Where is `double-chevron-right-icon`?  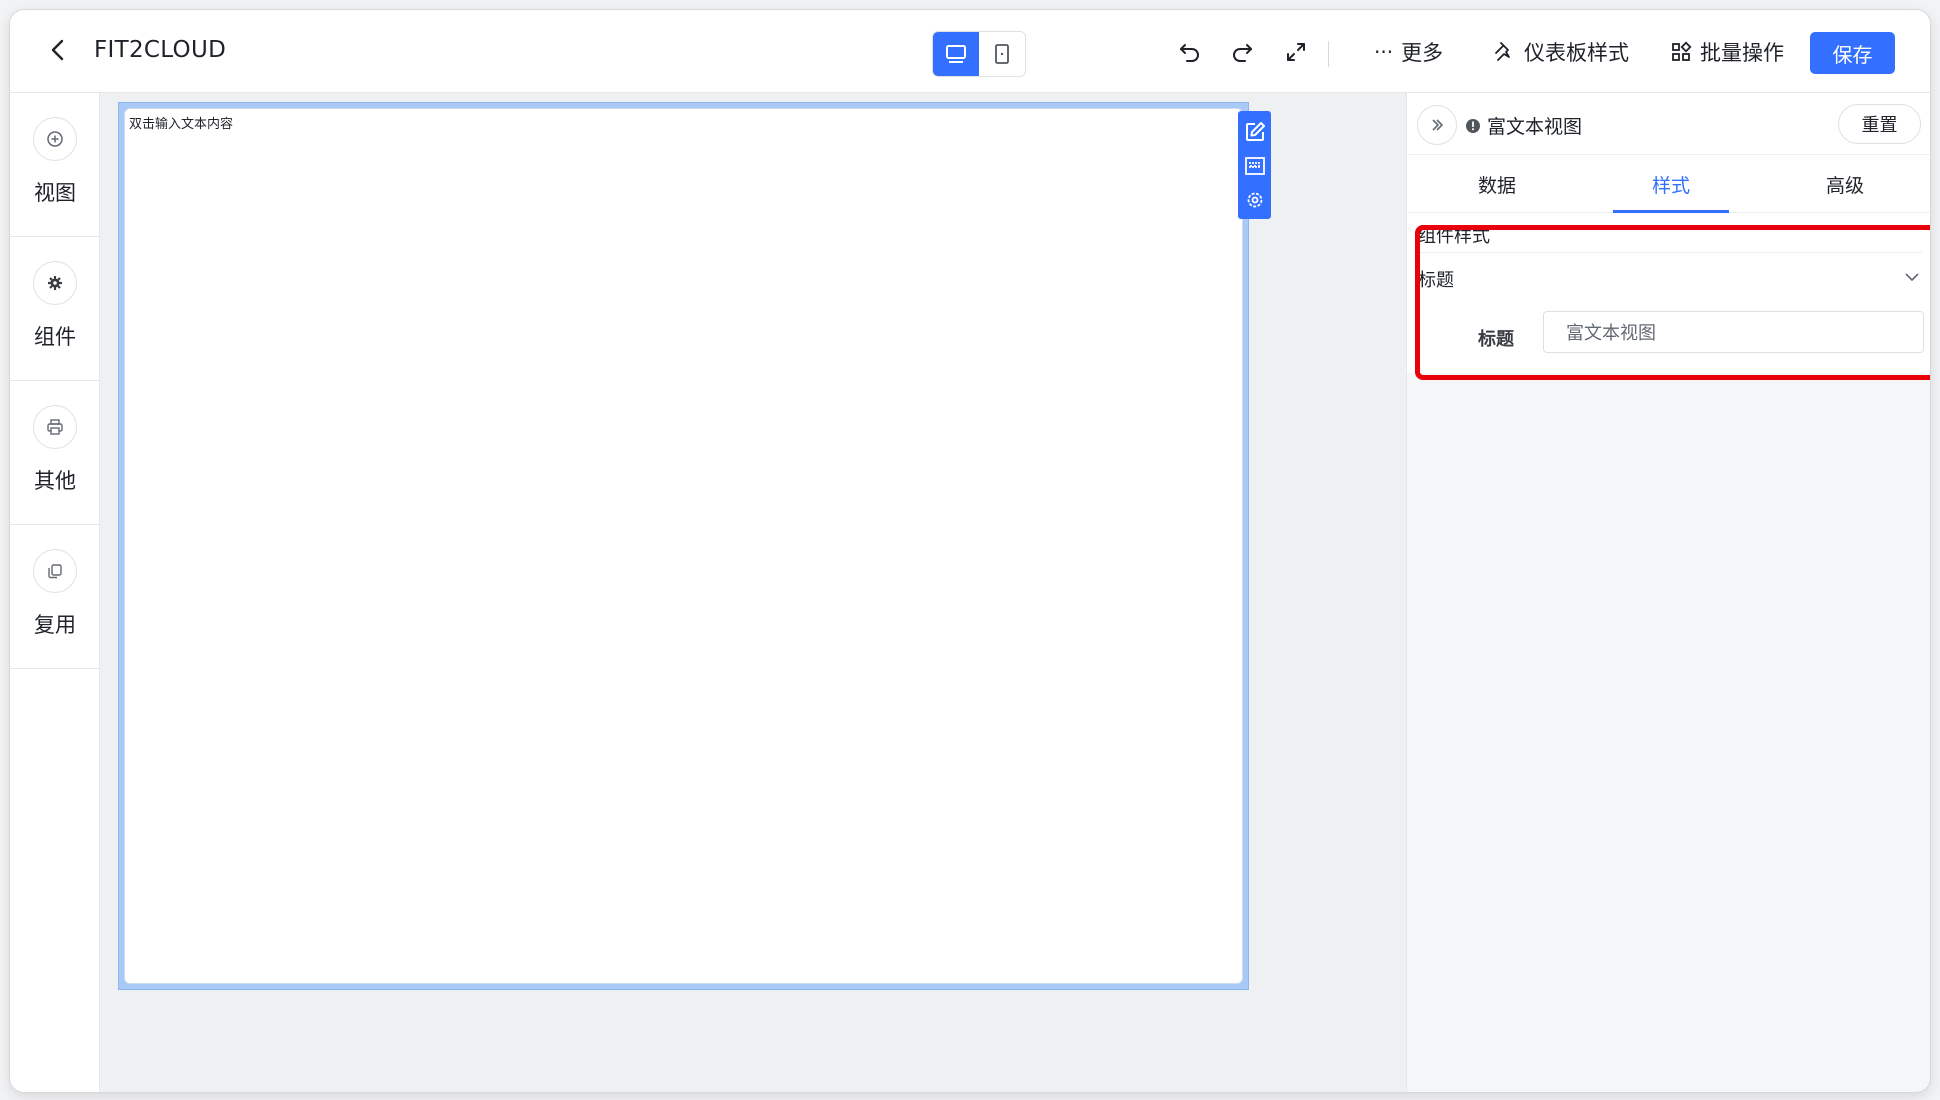
double-chevron-right-icon is located at coordinates (1437, 125).